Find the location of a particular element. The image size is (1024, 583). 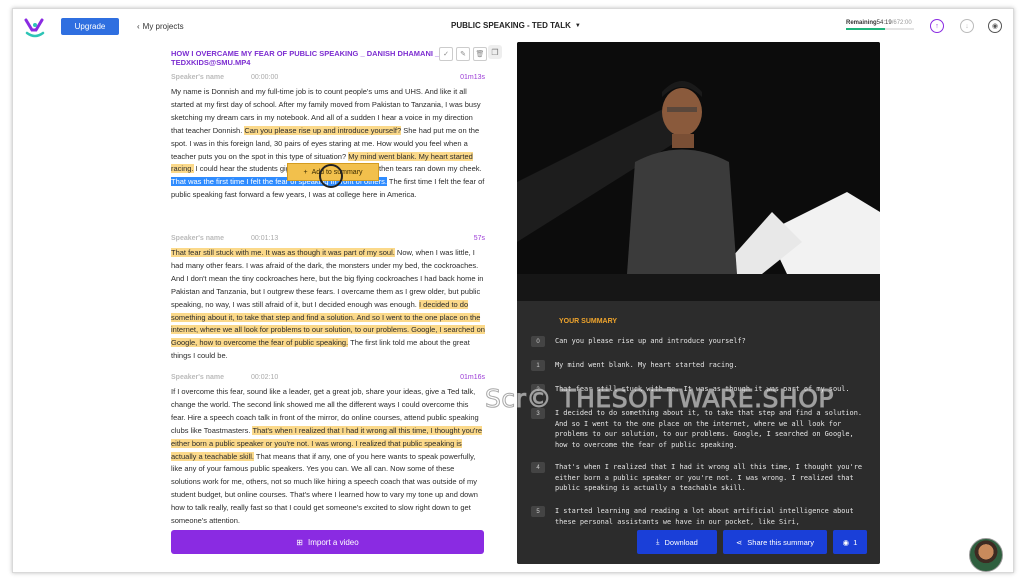

my-projects-link: ‹ My projects is located at coordinates (160, 26).